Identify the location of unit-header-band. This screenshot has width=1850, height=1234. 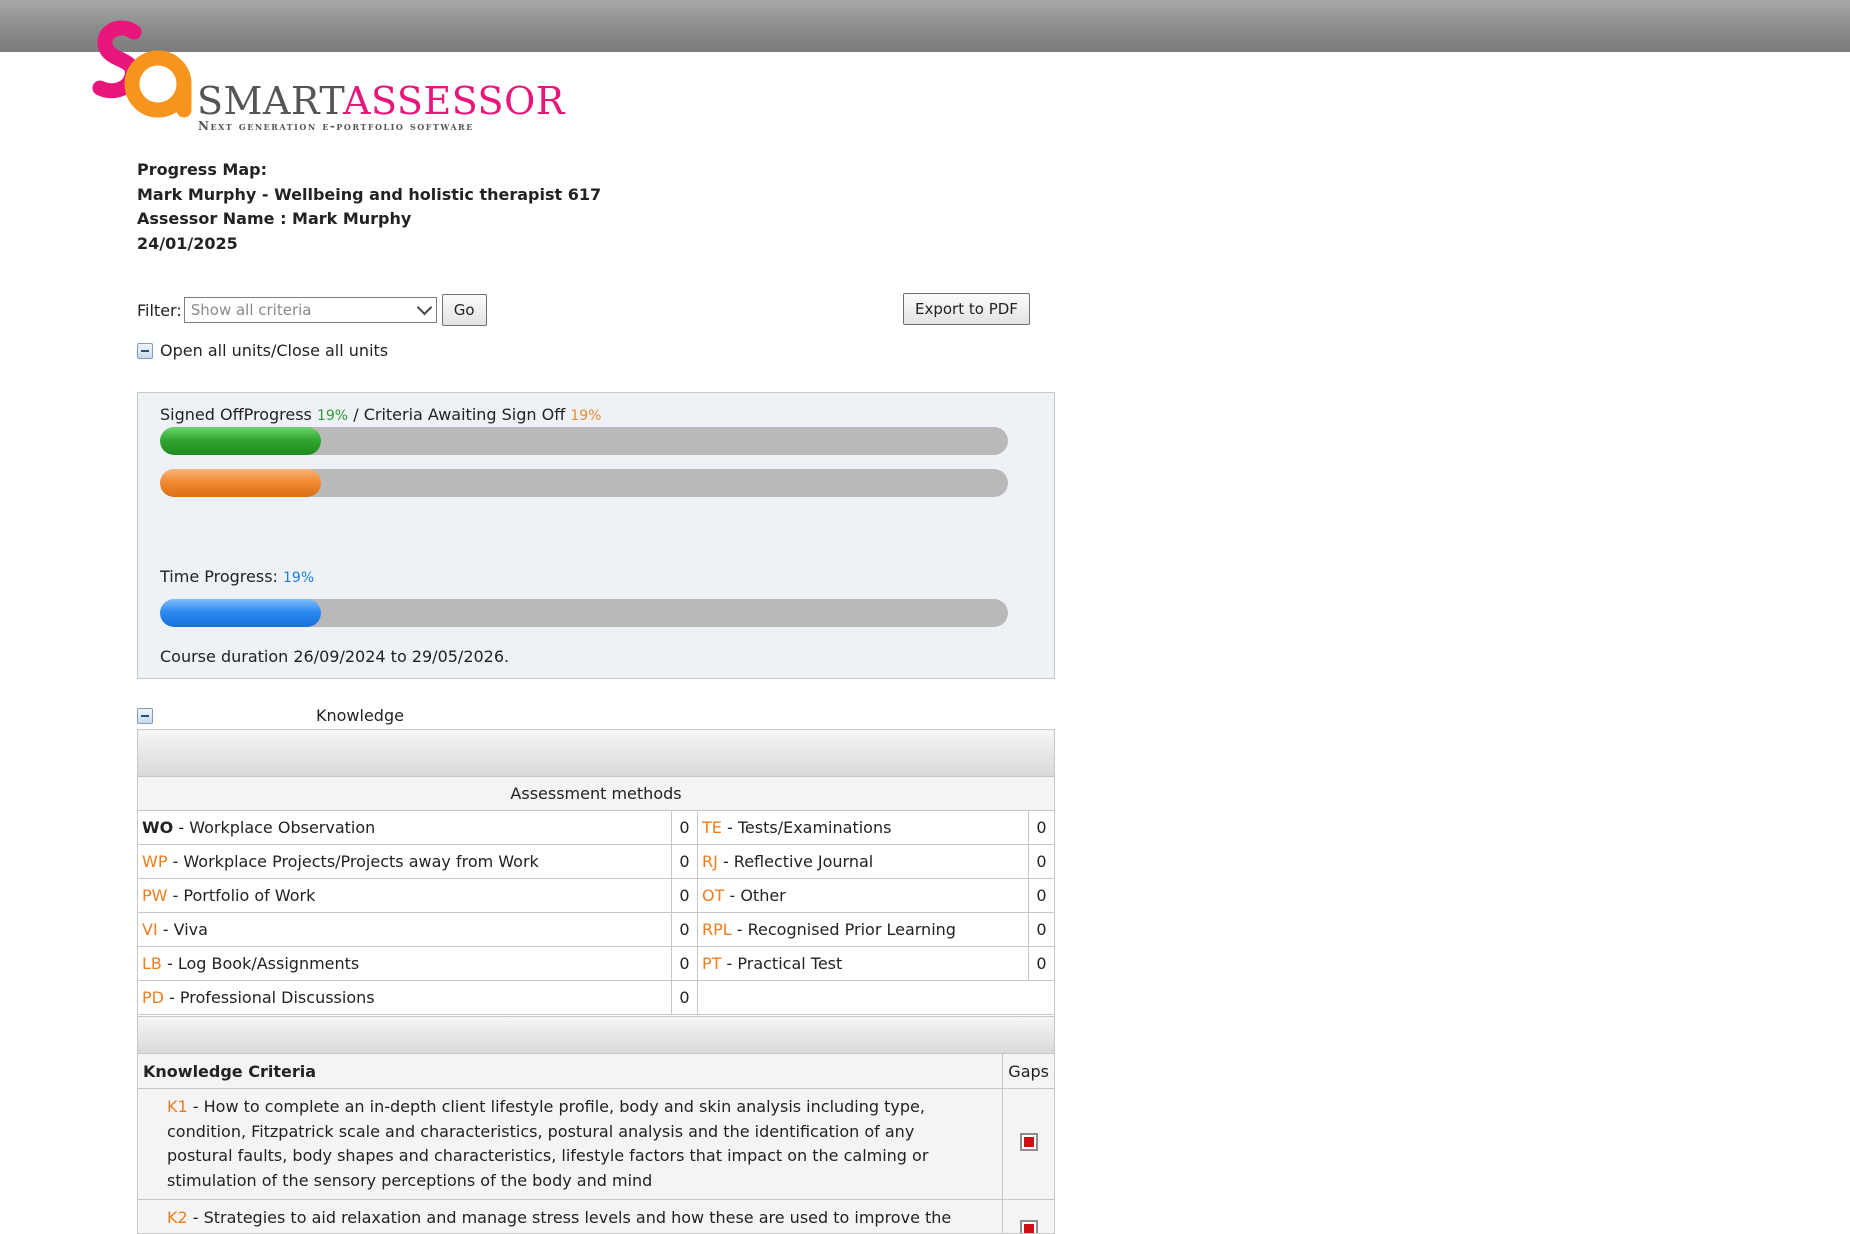
(596, 753).